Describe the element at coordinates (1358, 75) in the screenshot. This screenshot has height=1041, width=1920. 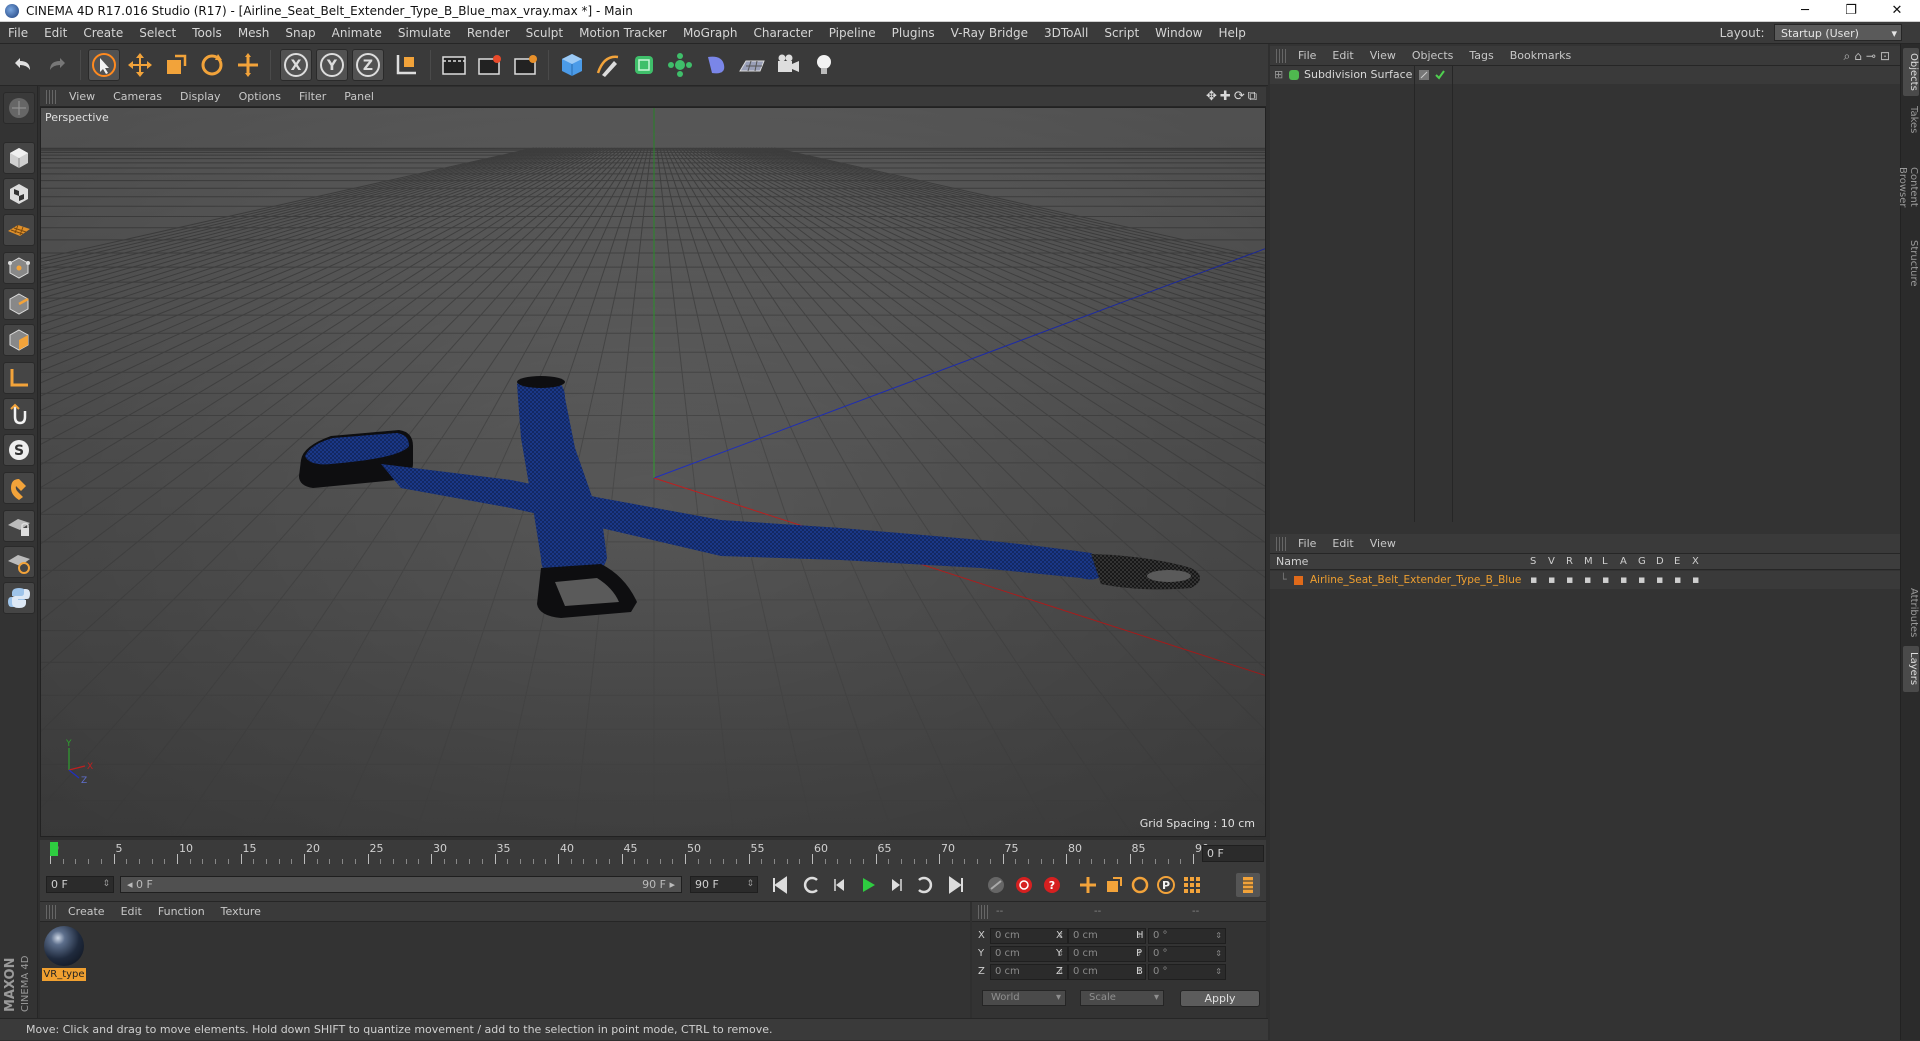
I see `object-name: Subdivision Surface` at that location.